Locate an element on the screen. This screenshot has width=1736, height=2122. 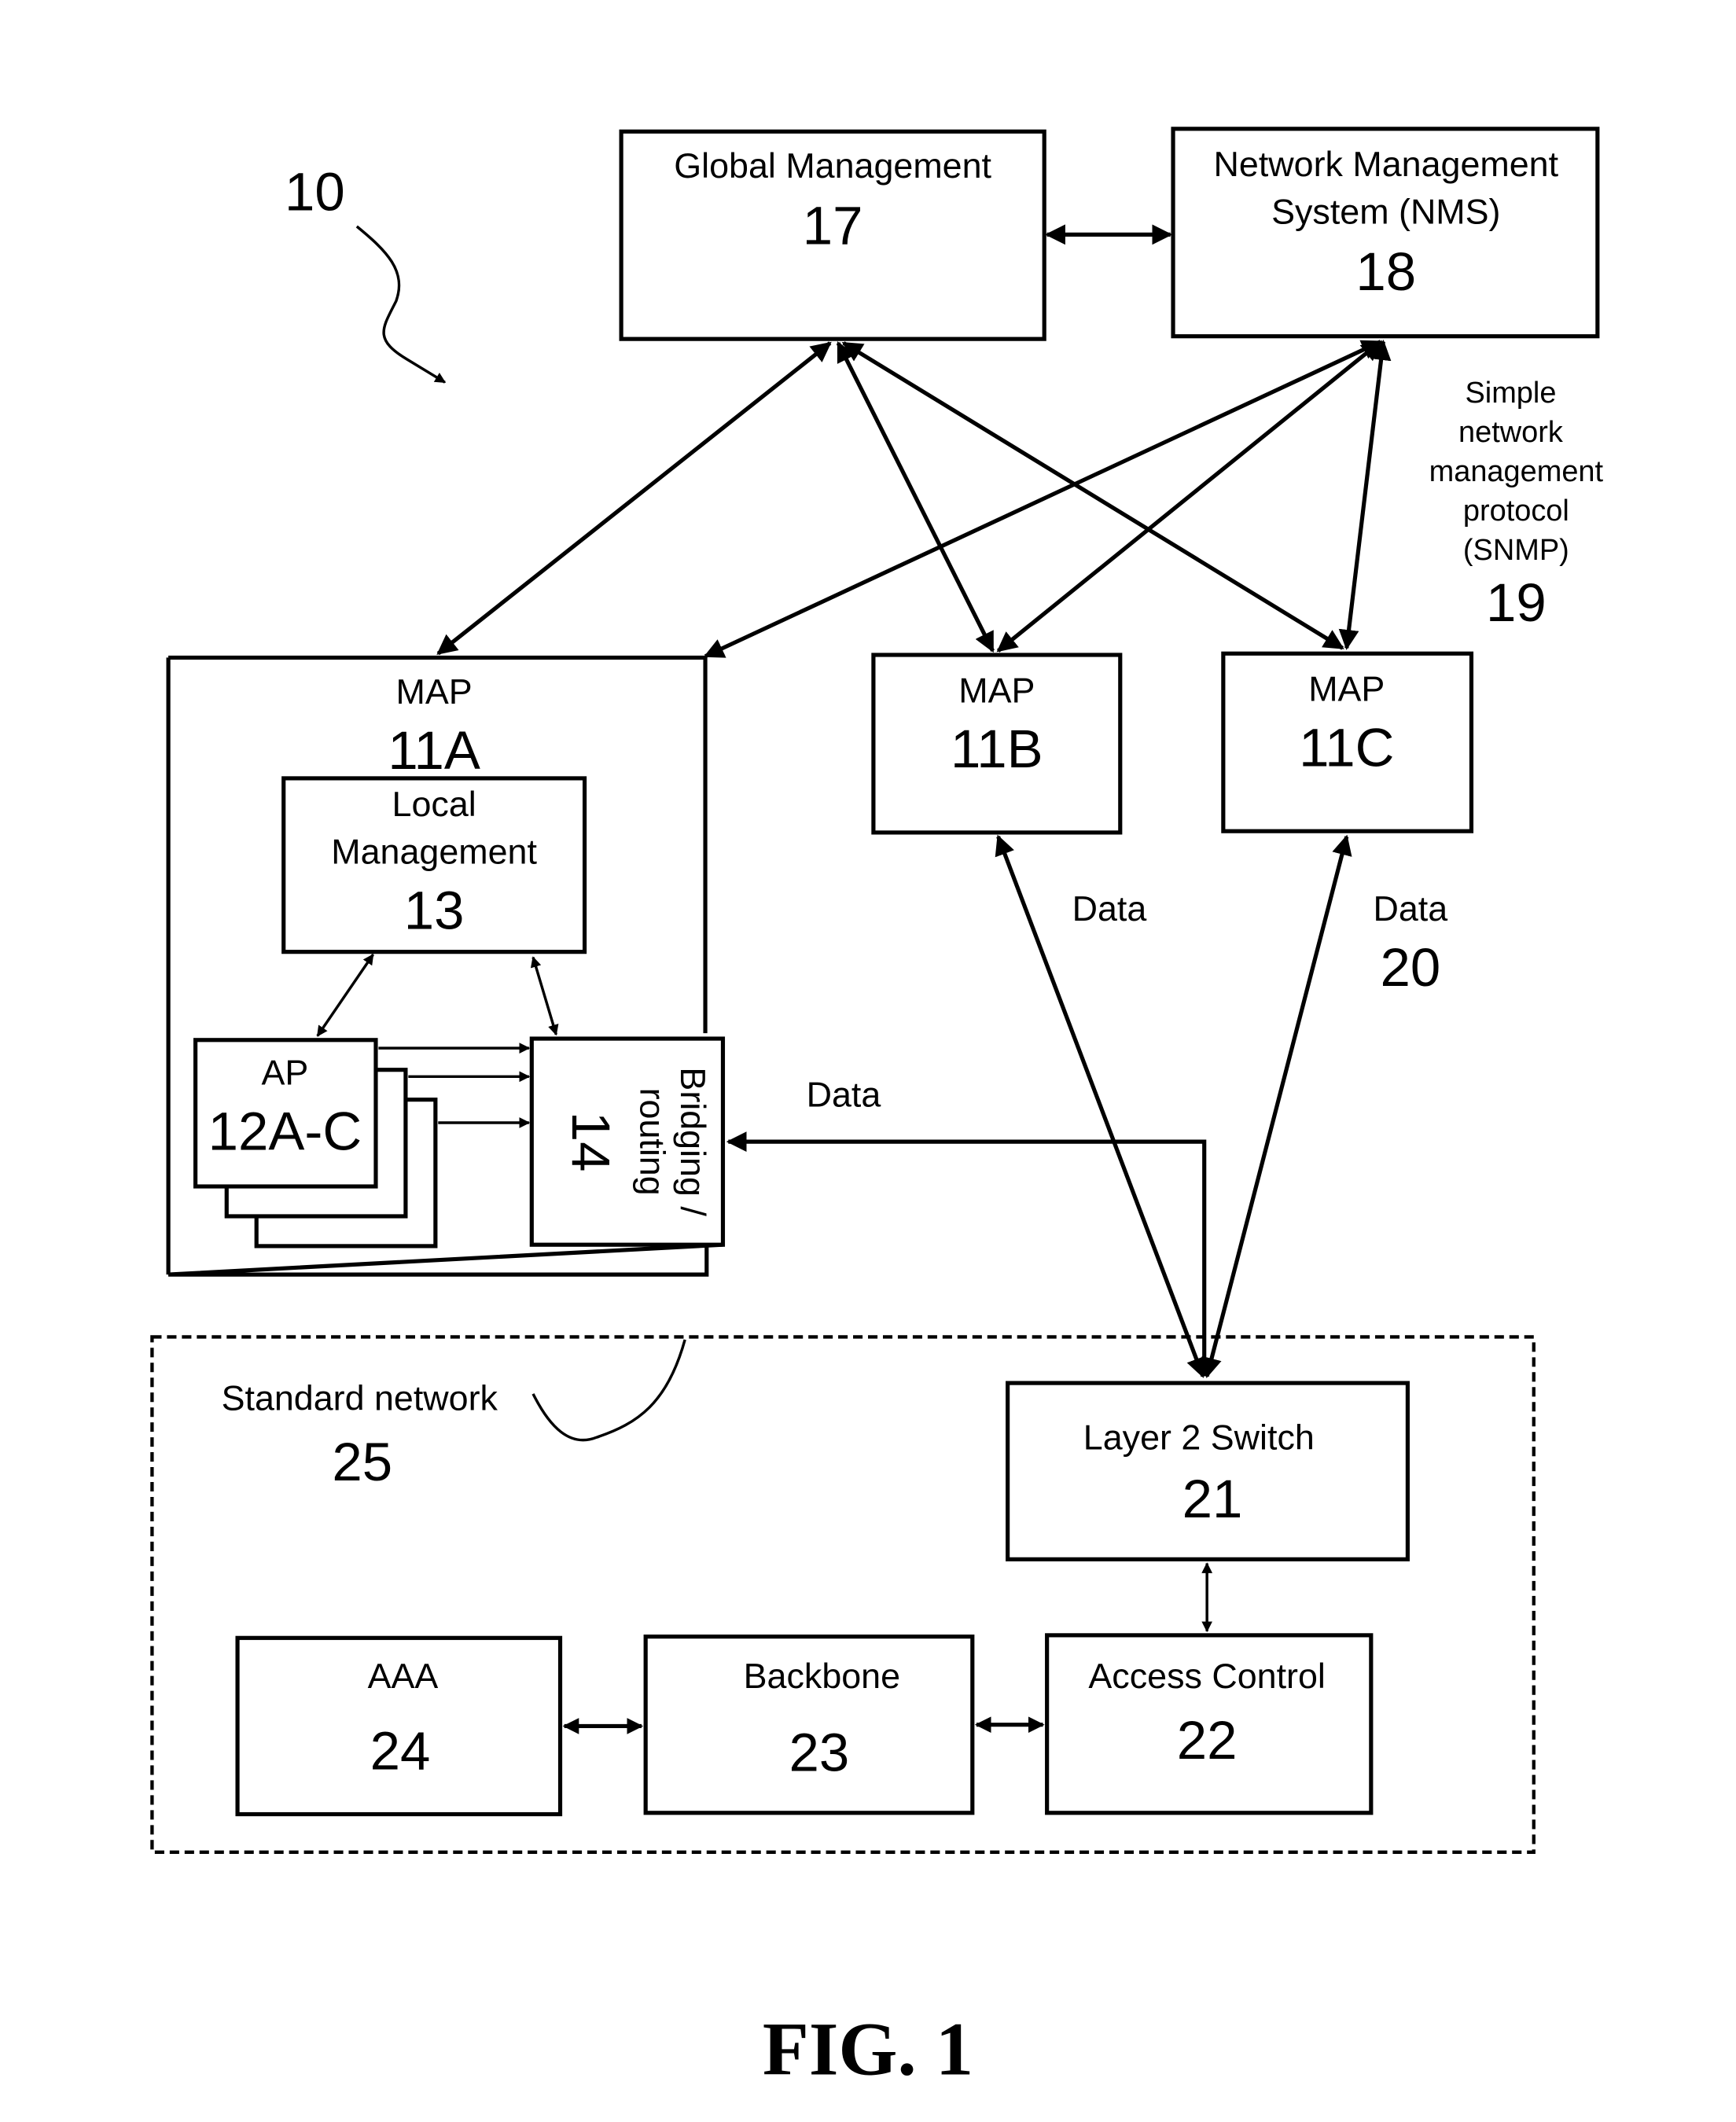
bridging-number: 14 is located at coordinates (591, 1142).